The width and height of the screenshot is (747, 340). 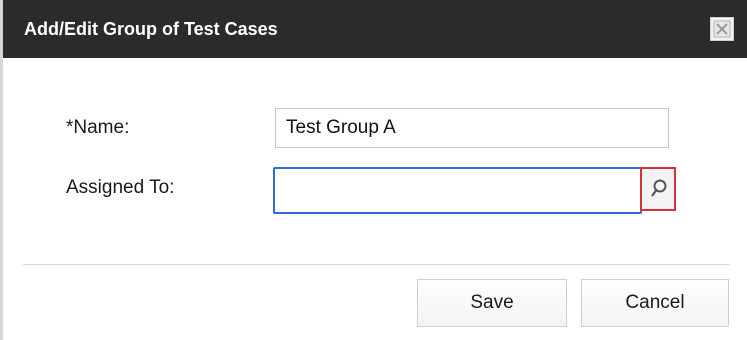 I want to click on close-button, so click(x=722, y=29).